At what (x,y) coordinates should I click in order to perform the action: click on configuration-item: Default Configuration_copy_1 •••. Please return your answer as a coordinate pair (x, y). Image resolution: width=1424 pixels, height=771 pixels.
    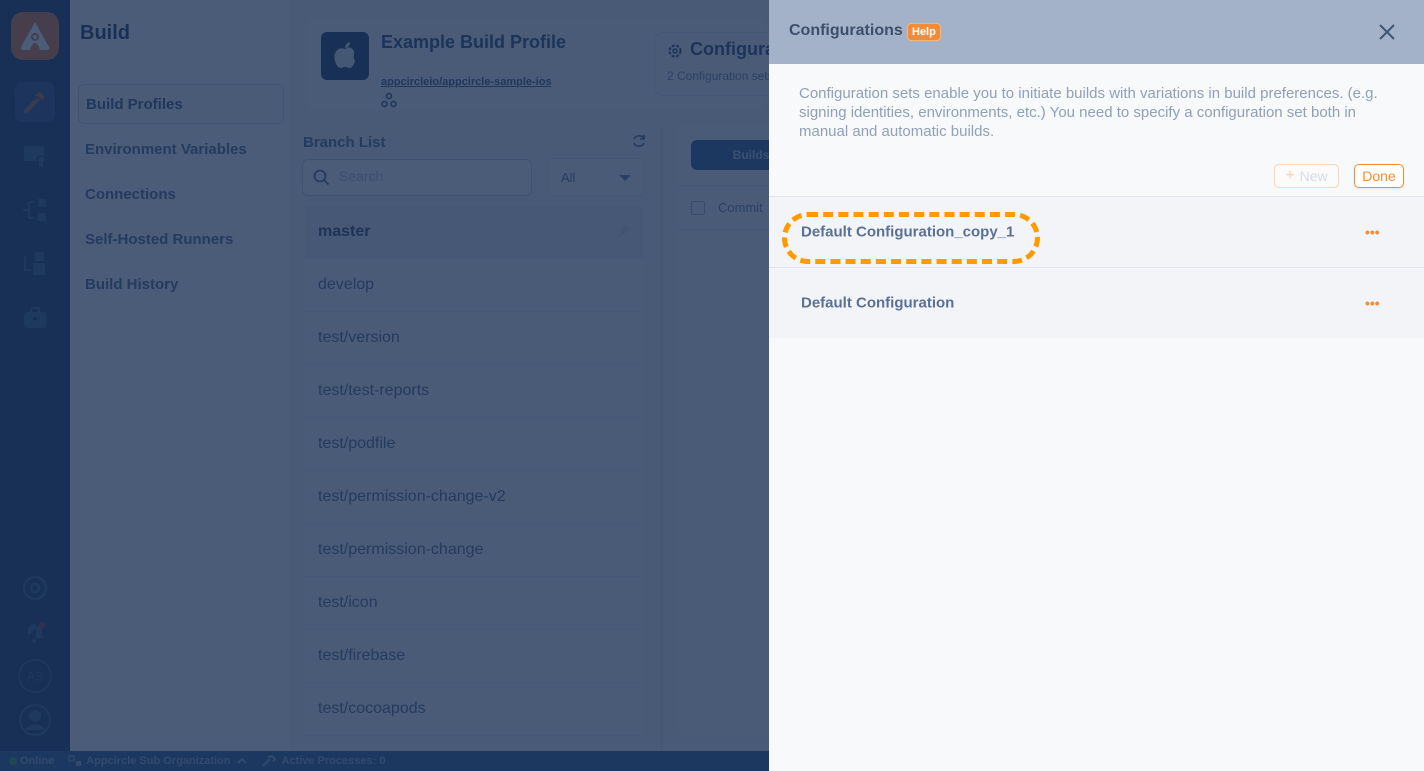
    Looking at the image, I should click on (1096, 232).